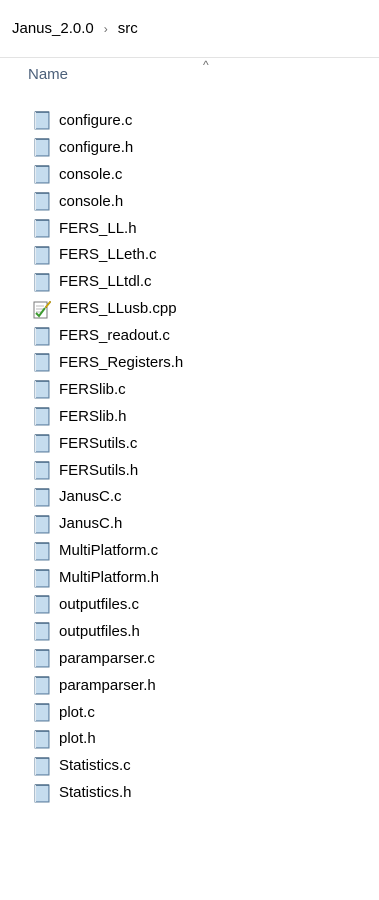  Describe the element at coordinates (189, 496) in the screenshot. I see `file-row: JanusC.c` at that location.